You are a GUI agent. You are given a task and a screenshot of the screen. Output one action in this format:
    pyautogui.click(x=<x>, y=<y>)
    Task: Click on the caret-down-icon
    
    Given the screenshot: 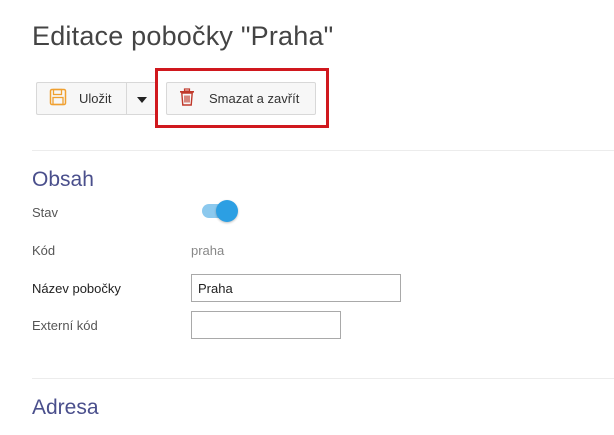 What is the action you would take?
    pyautogui.click(x=142, y=98)
    